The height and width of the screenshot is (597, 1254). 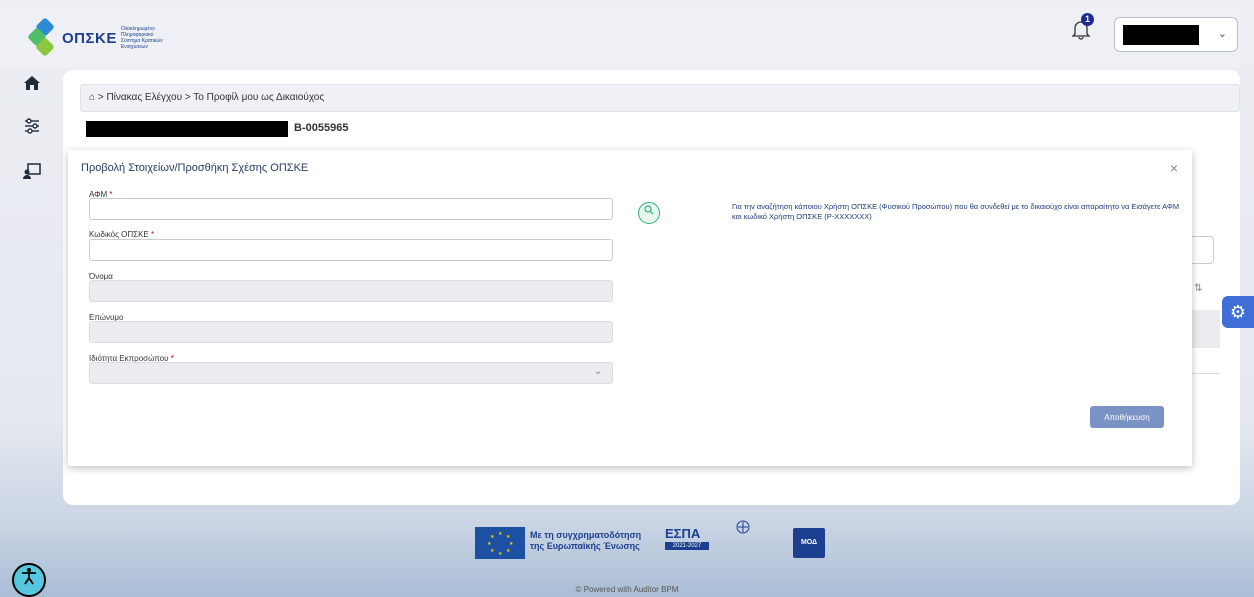 I want to click on redacted-user-name, so click(x=1161, y=35).